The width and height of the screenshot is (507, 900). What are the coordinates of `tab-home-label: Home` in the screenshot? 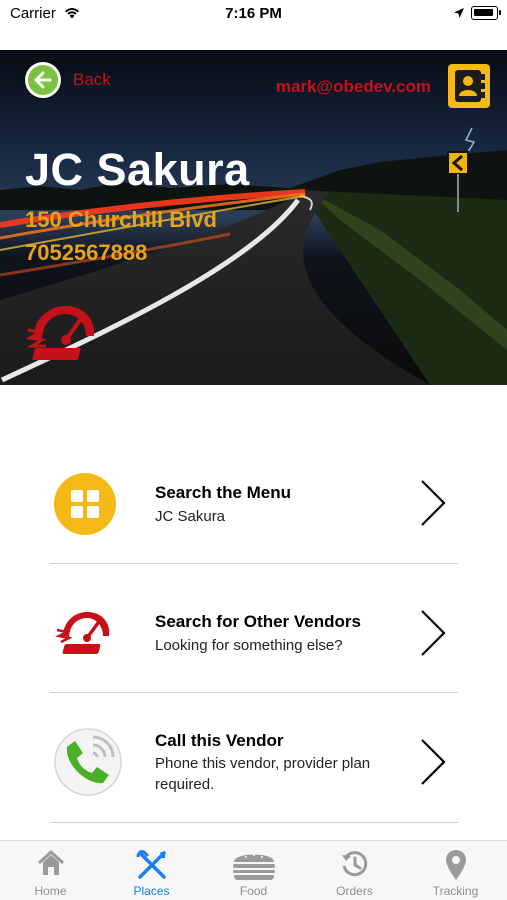 It's located at (50, 891).